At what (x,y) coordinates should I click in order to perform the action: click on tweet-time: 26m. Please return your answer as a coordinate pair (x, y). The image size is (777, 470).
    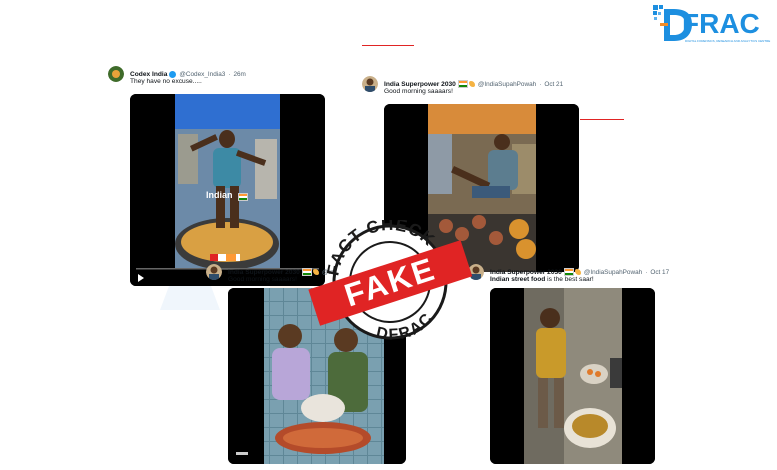
    Looking at the image, I should click on (239, 74).